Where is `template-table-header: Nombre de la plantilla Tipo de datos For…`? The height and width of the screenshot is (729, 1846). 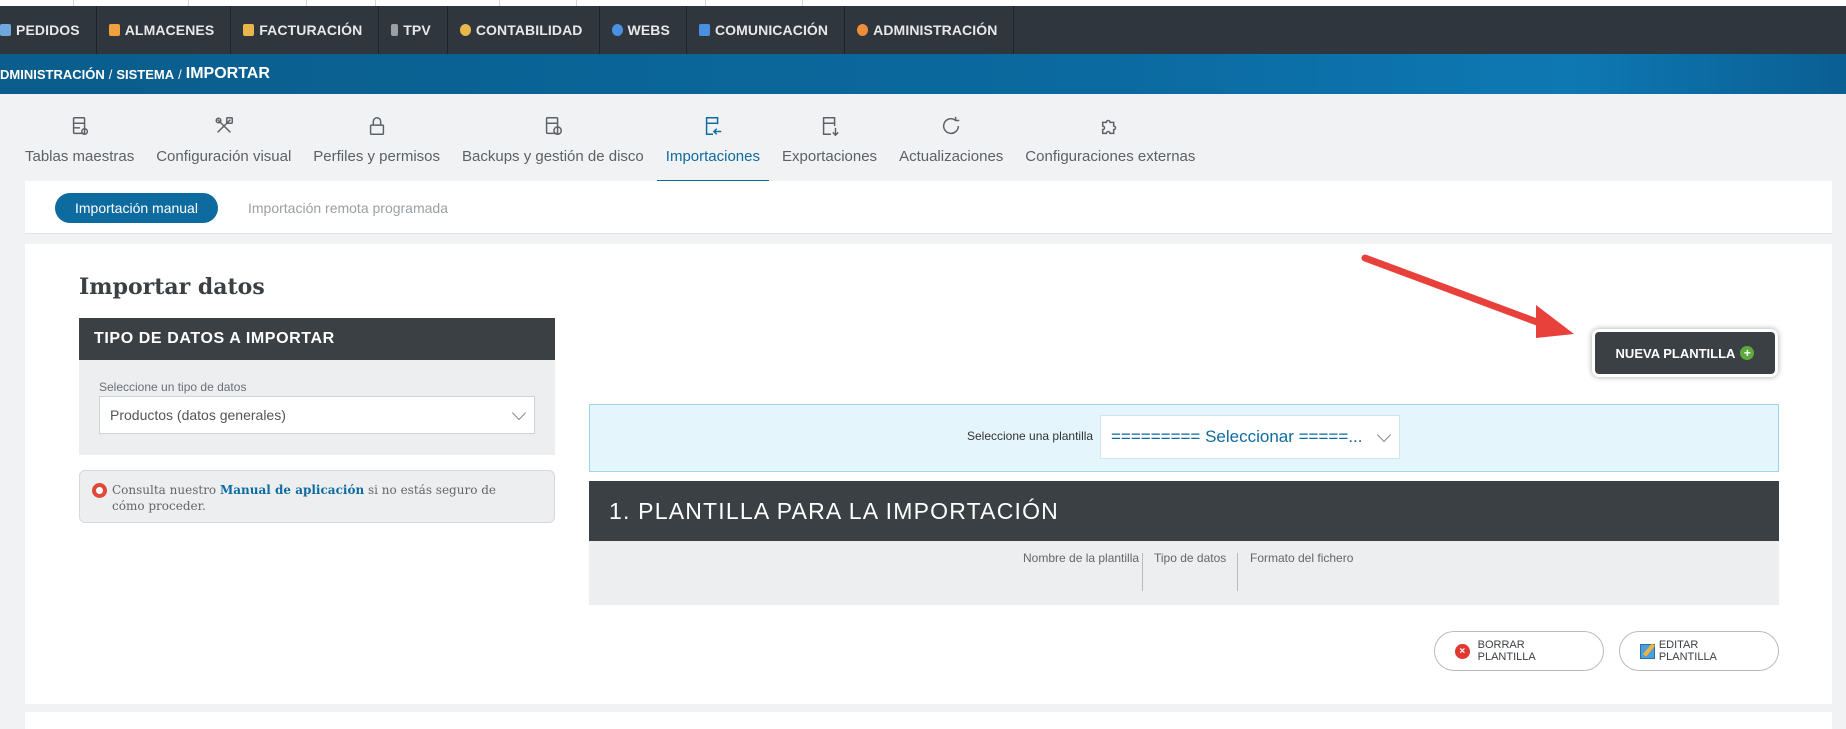 template-table-header: Nombre de la plantilla Tipo de datos For… is located at coordinates (1184, 573).